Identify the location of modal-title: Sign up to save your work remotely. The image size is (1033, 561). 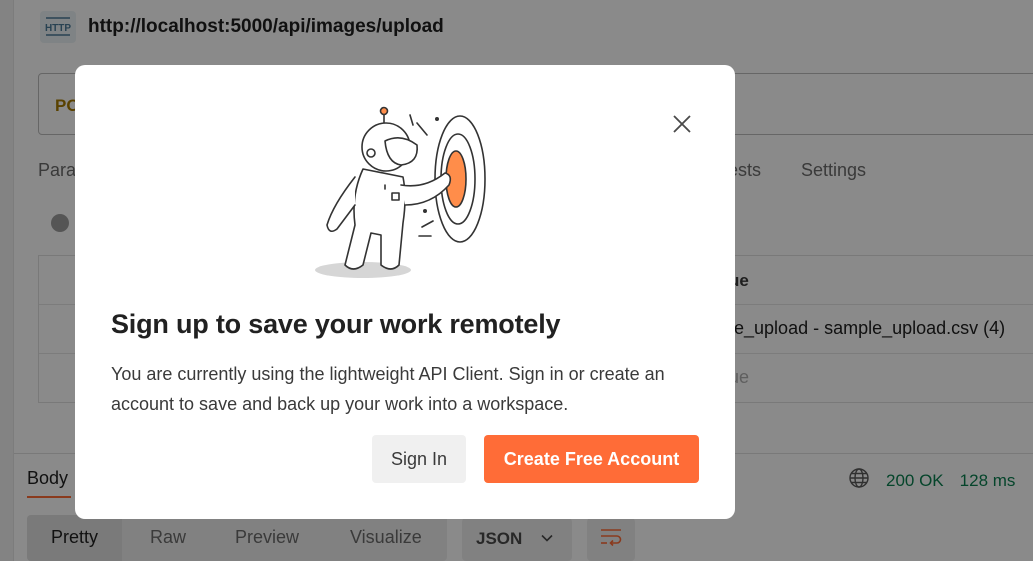
(336, 324).